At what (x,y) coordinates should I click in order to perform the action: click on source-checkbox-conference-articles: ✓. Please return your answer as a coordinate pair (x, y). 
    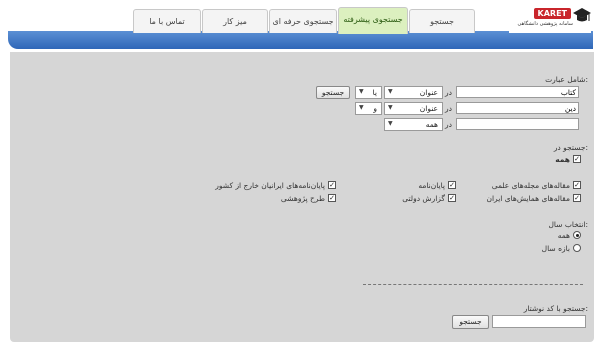
    Looking at the image, I should click on (577, 198).